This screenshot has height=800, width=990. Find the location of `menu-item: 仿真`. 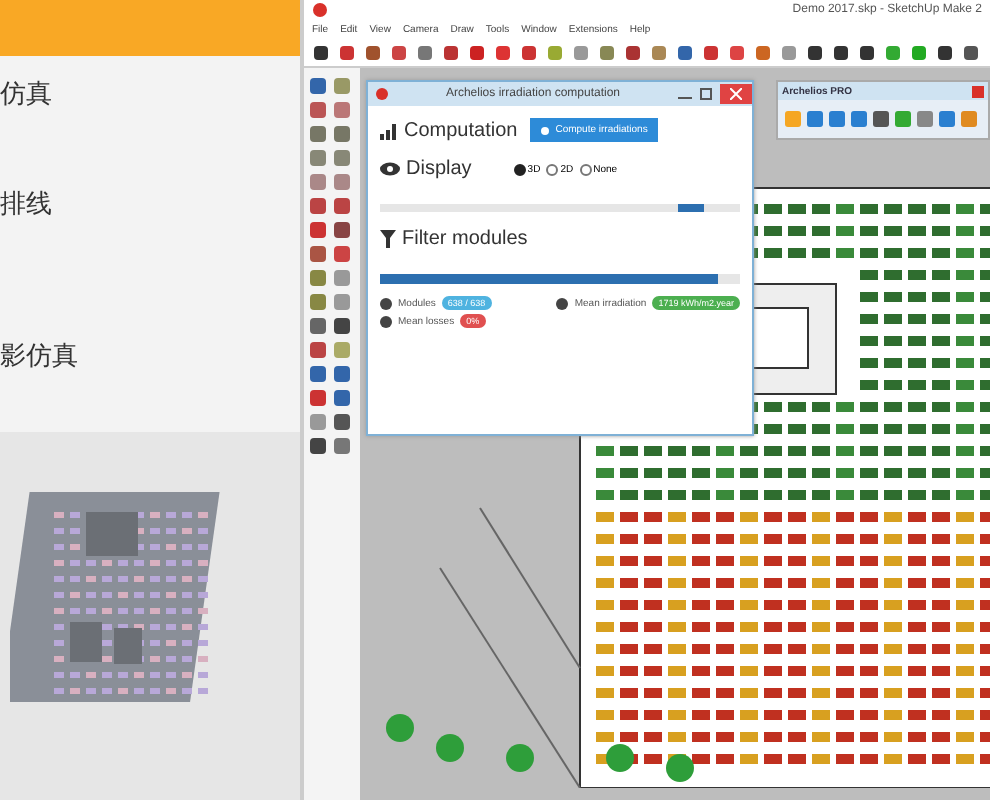

menu-item: 仿真 is located at coordinates (150, 105).